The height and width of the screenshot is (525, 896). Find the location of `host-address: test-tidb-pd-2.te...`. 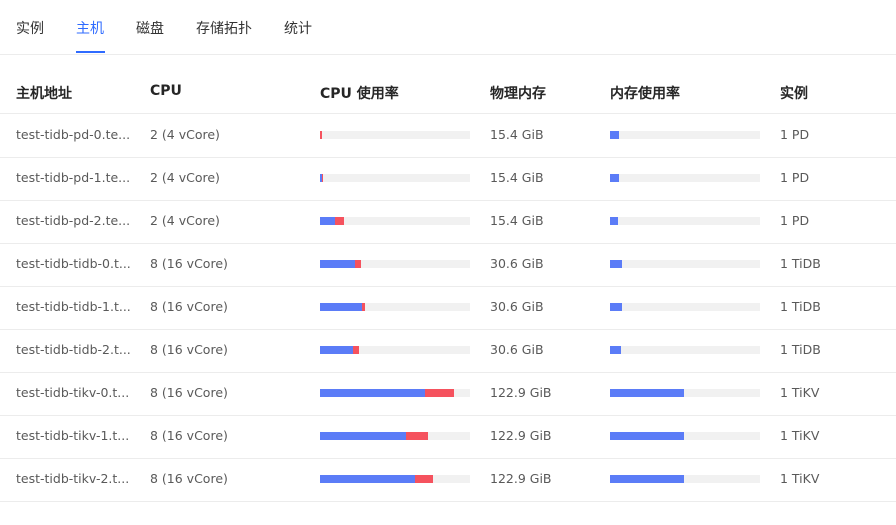

host-address: test-tidb-pd-2.te... is located at coordinates (73, 220).